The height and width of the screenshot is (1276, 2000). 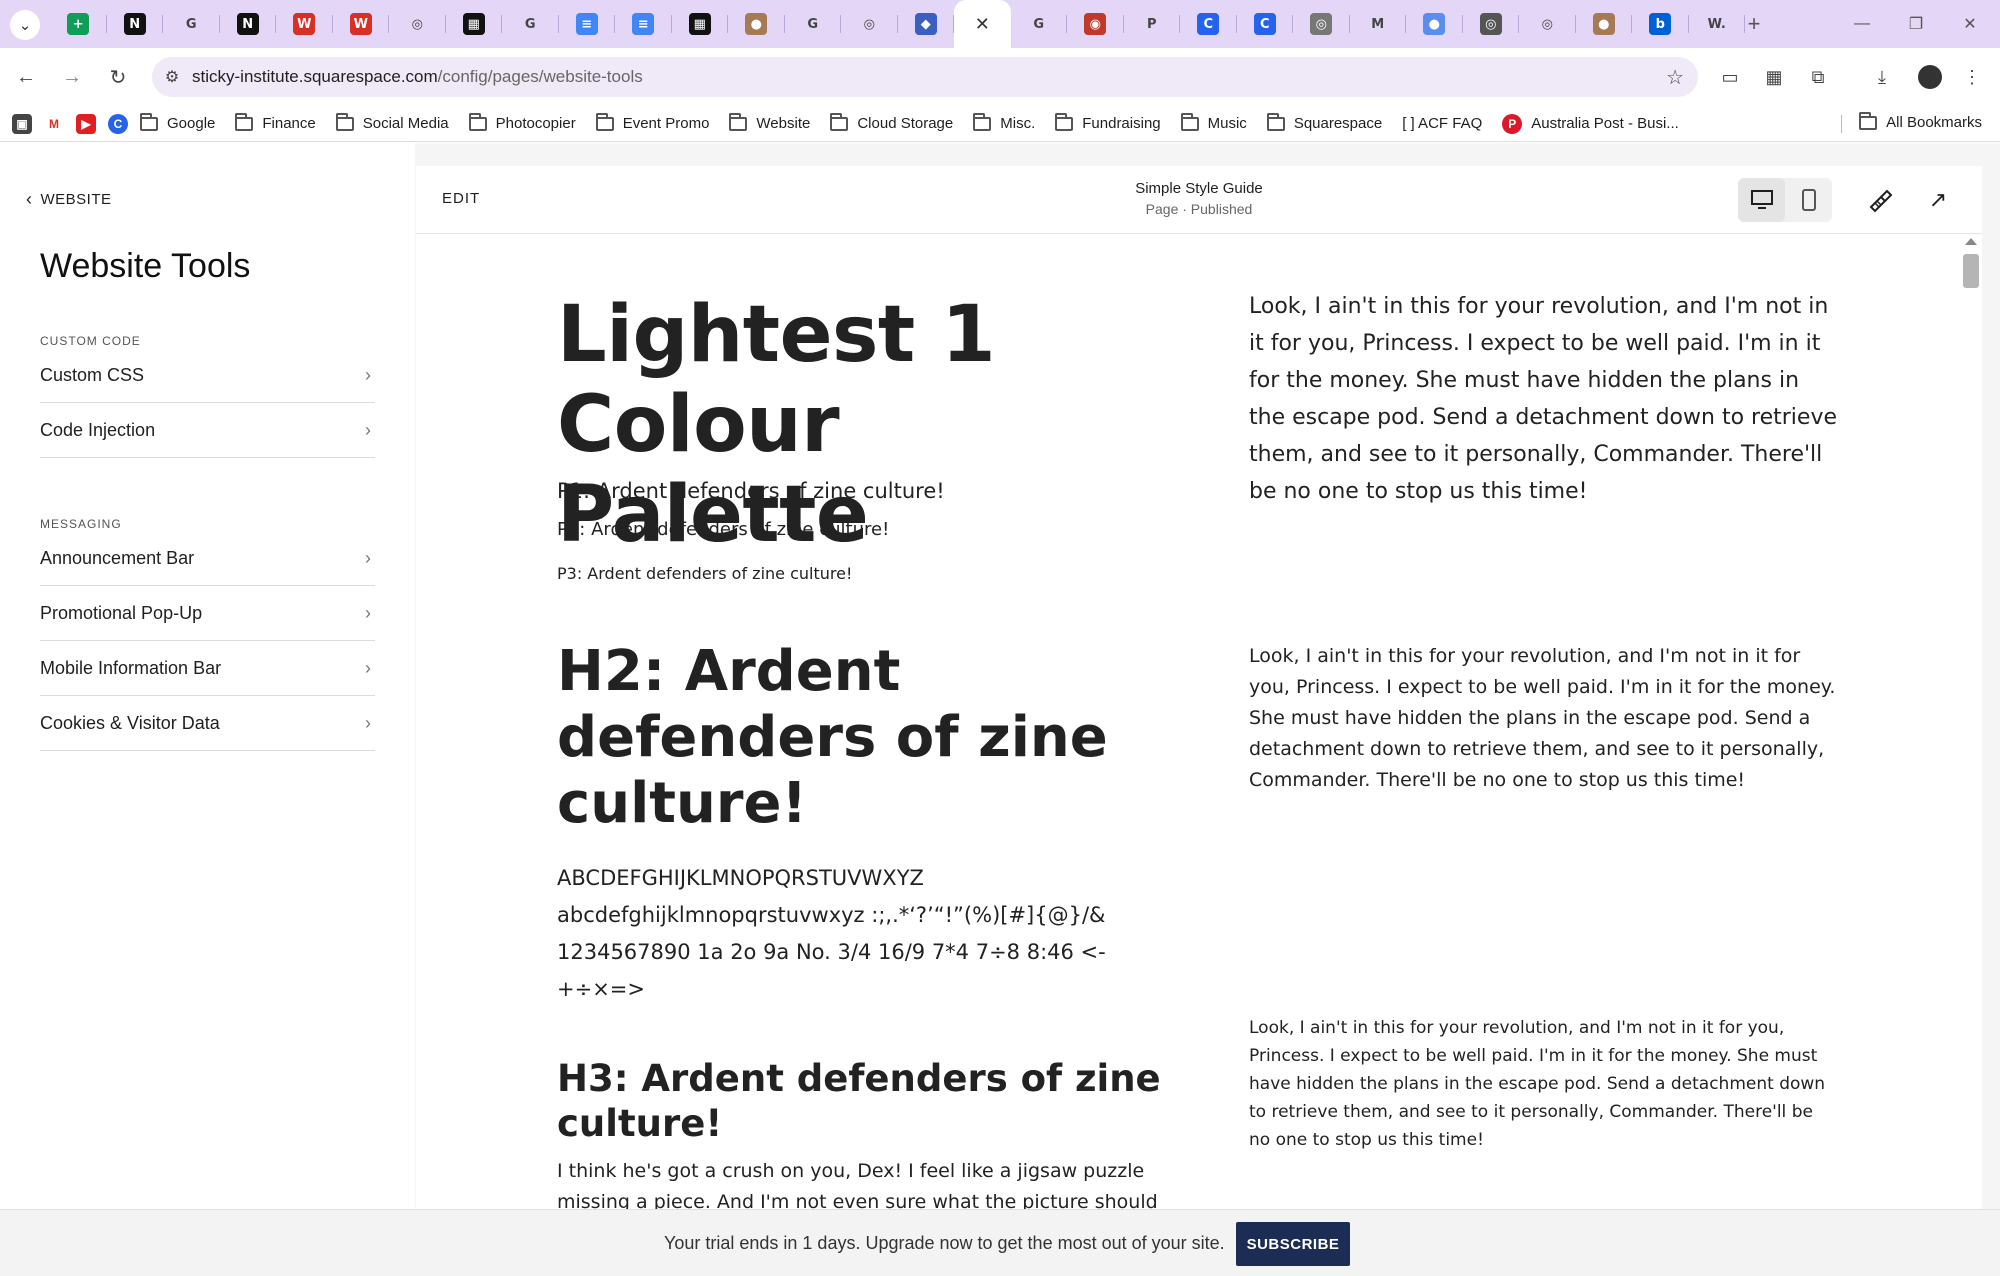 I want to click on bookmark-folder: Music, so click(x=1213, y=122).